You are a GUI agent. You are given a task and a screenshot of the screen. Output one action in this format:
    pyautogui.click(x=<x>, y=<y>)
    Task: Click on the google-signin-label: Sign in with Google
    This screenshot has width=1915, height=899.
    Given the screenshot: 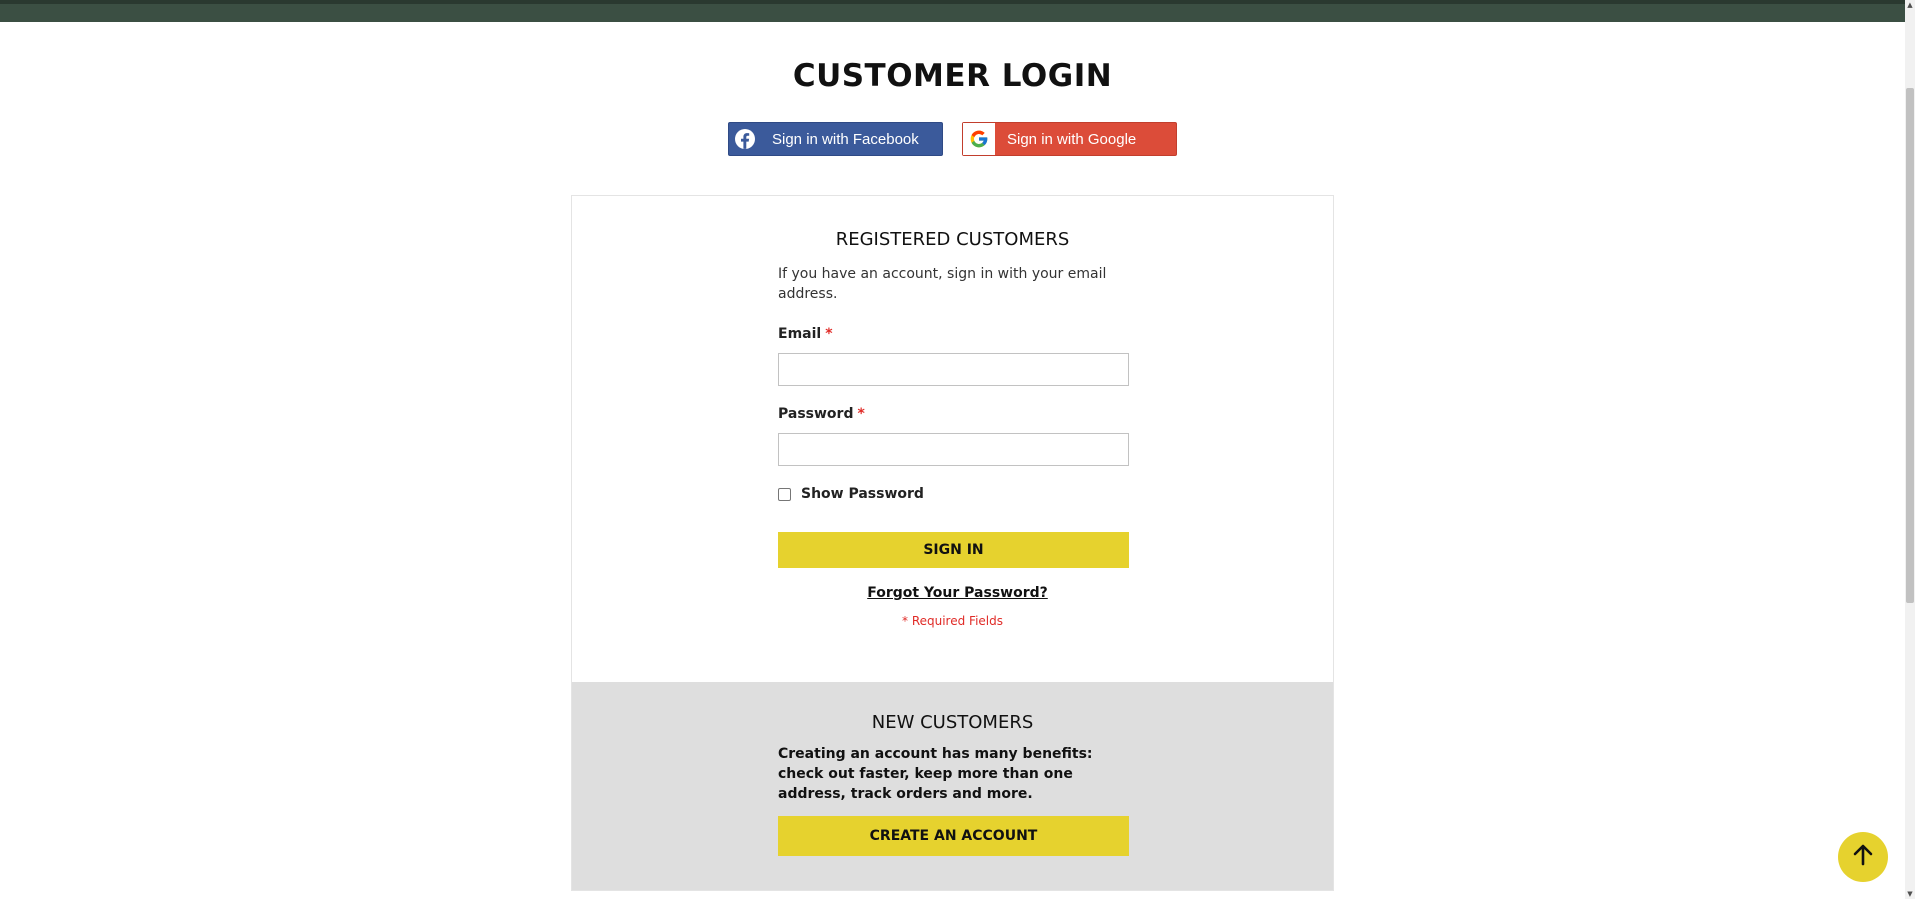 What is the action you would take?
    pyautogui.click(x=1072, y=139)
    